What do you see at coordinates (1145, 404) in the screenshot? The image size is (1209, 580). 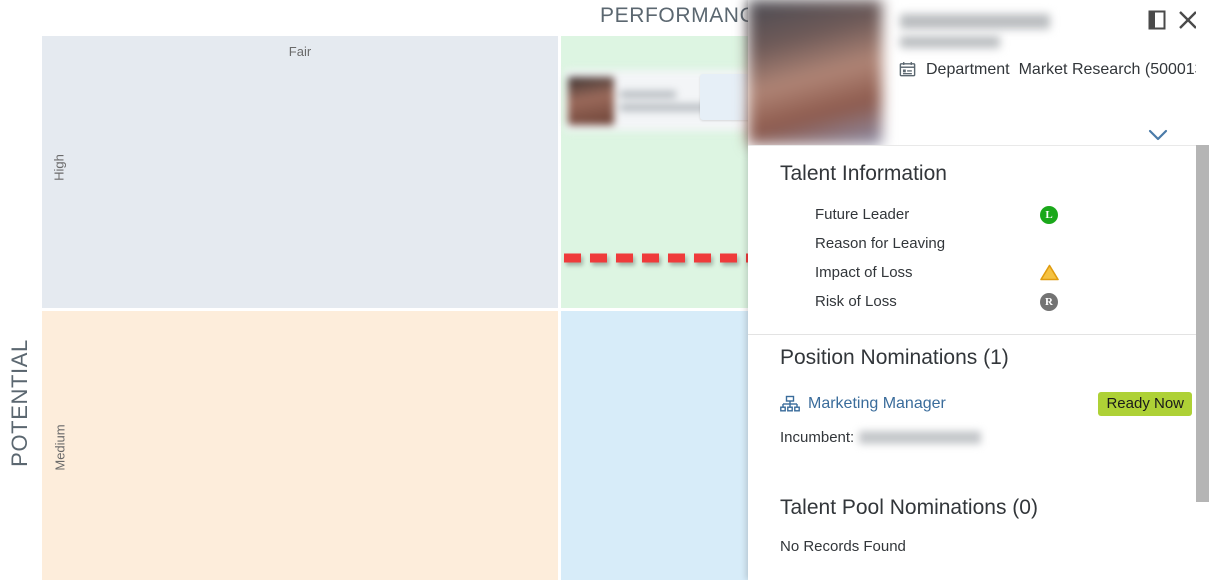 I see `readiness-status-badge: Ready Now` at bounding box center [1145, 404].